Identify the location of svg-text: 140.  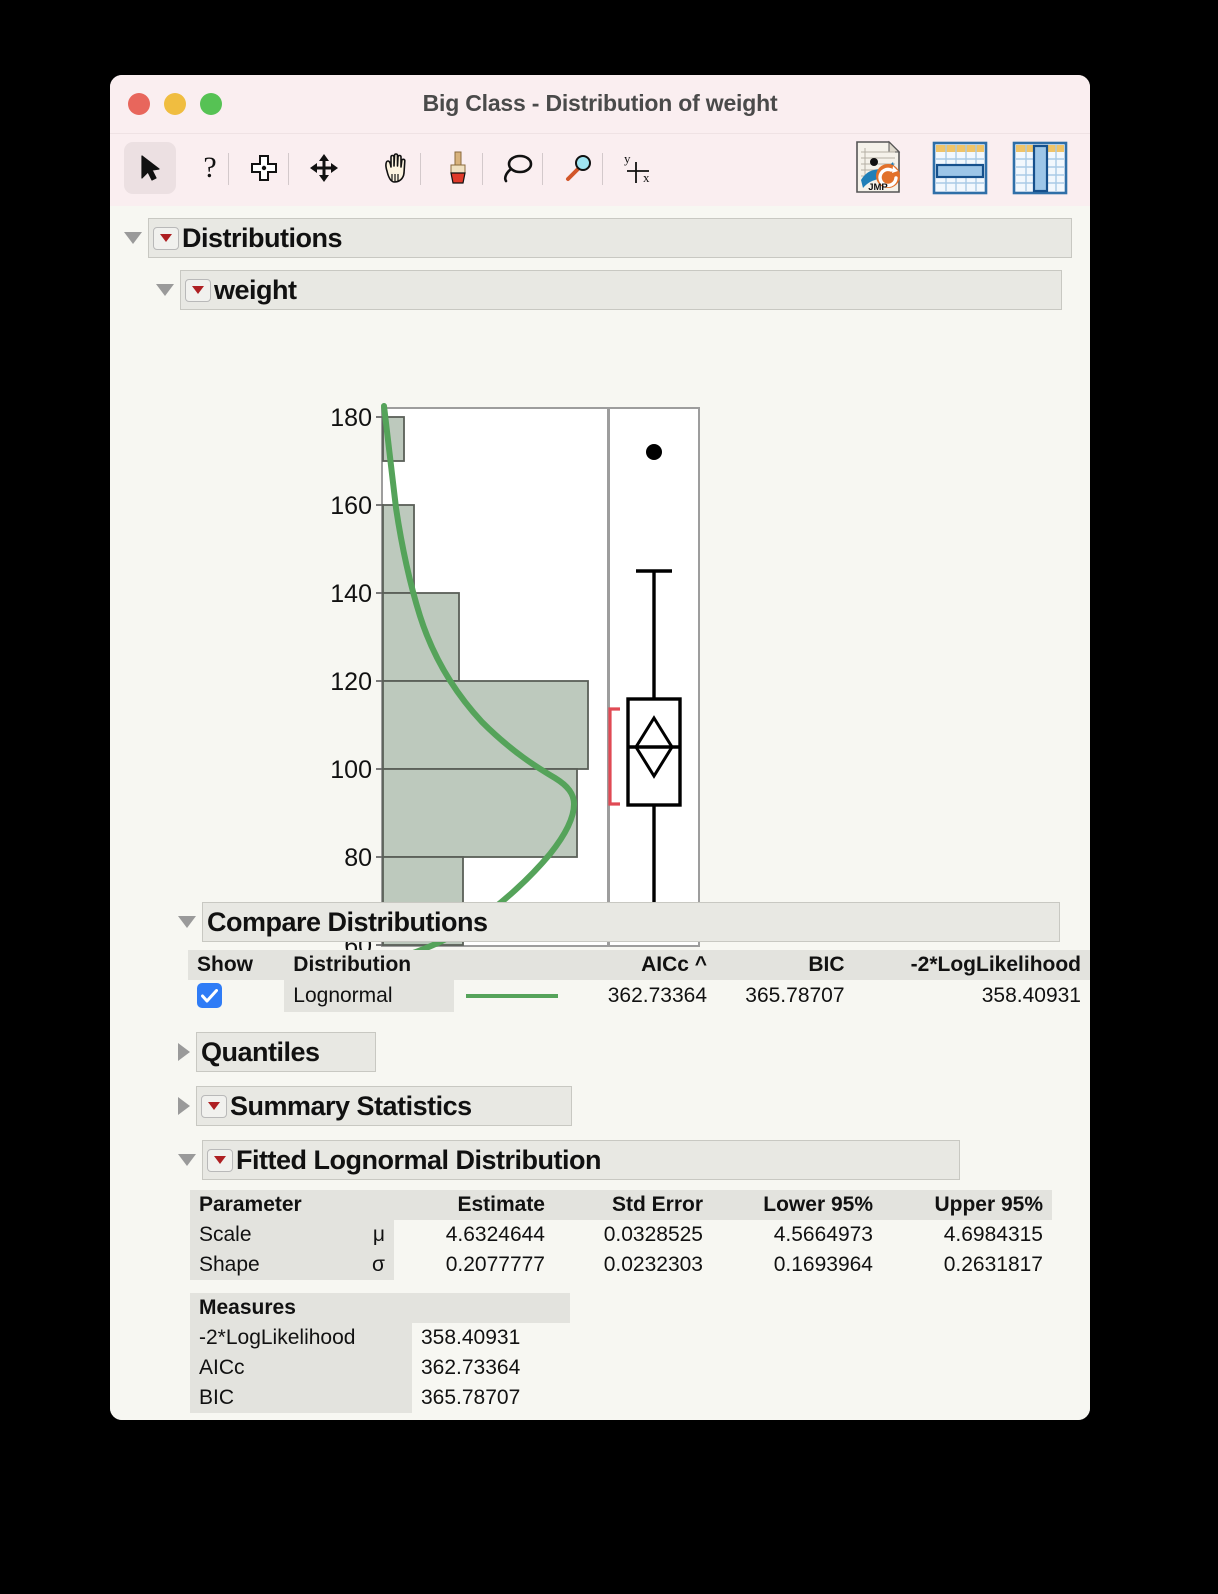
(351, 594).